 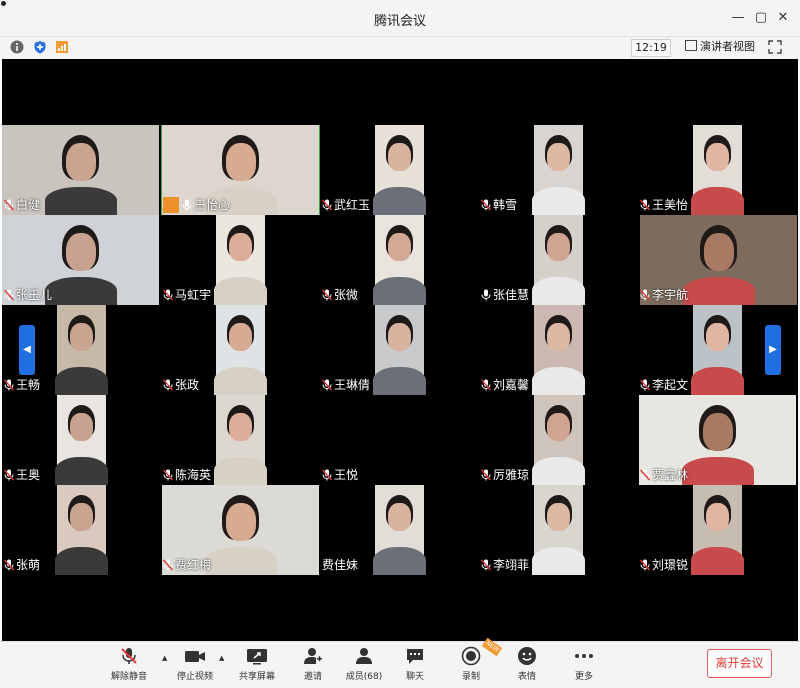 I want to click on participant-tile: 白健, so click(x=81, y=170).